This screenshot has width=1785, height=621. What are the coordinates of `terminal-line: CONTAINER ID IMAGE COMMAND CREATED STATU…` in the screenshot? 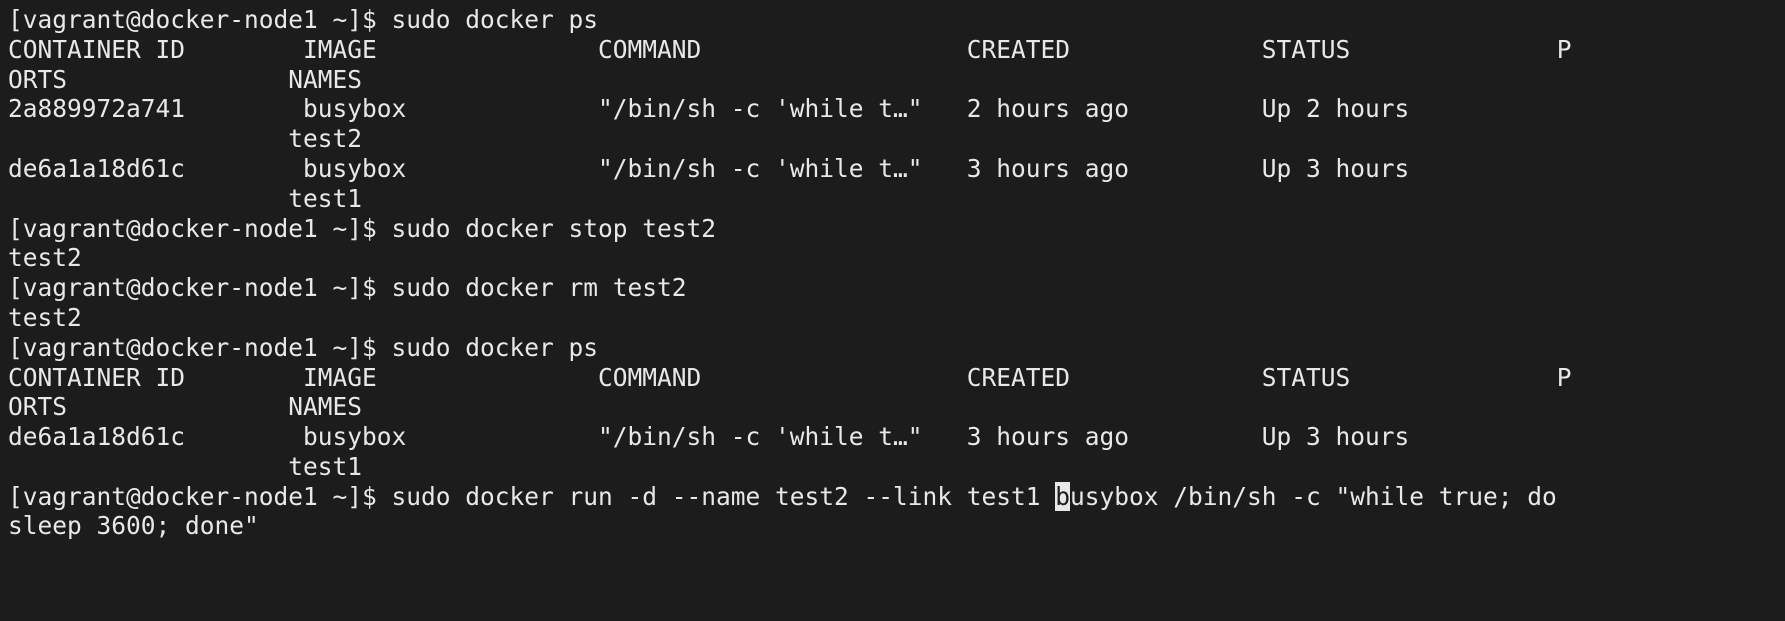 It's located at (790, 49).